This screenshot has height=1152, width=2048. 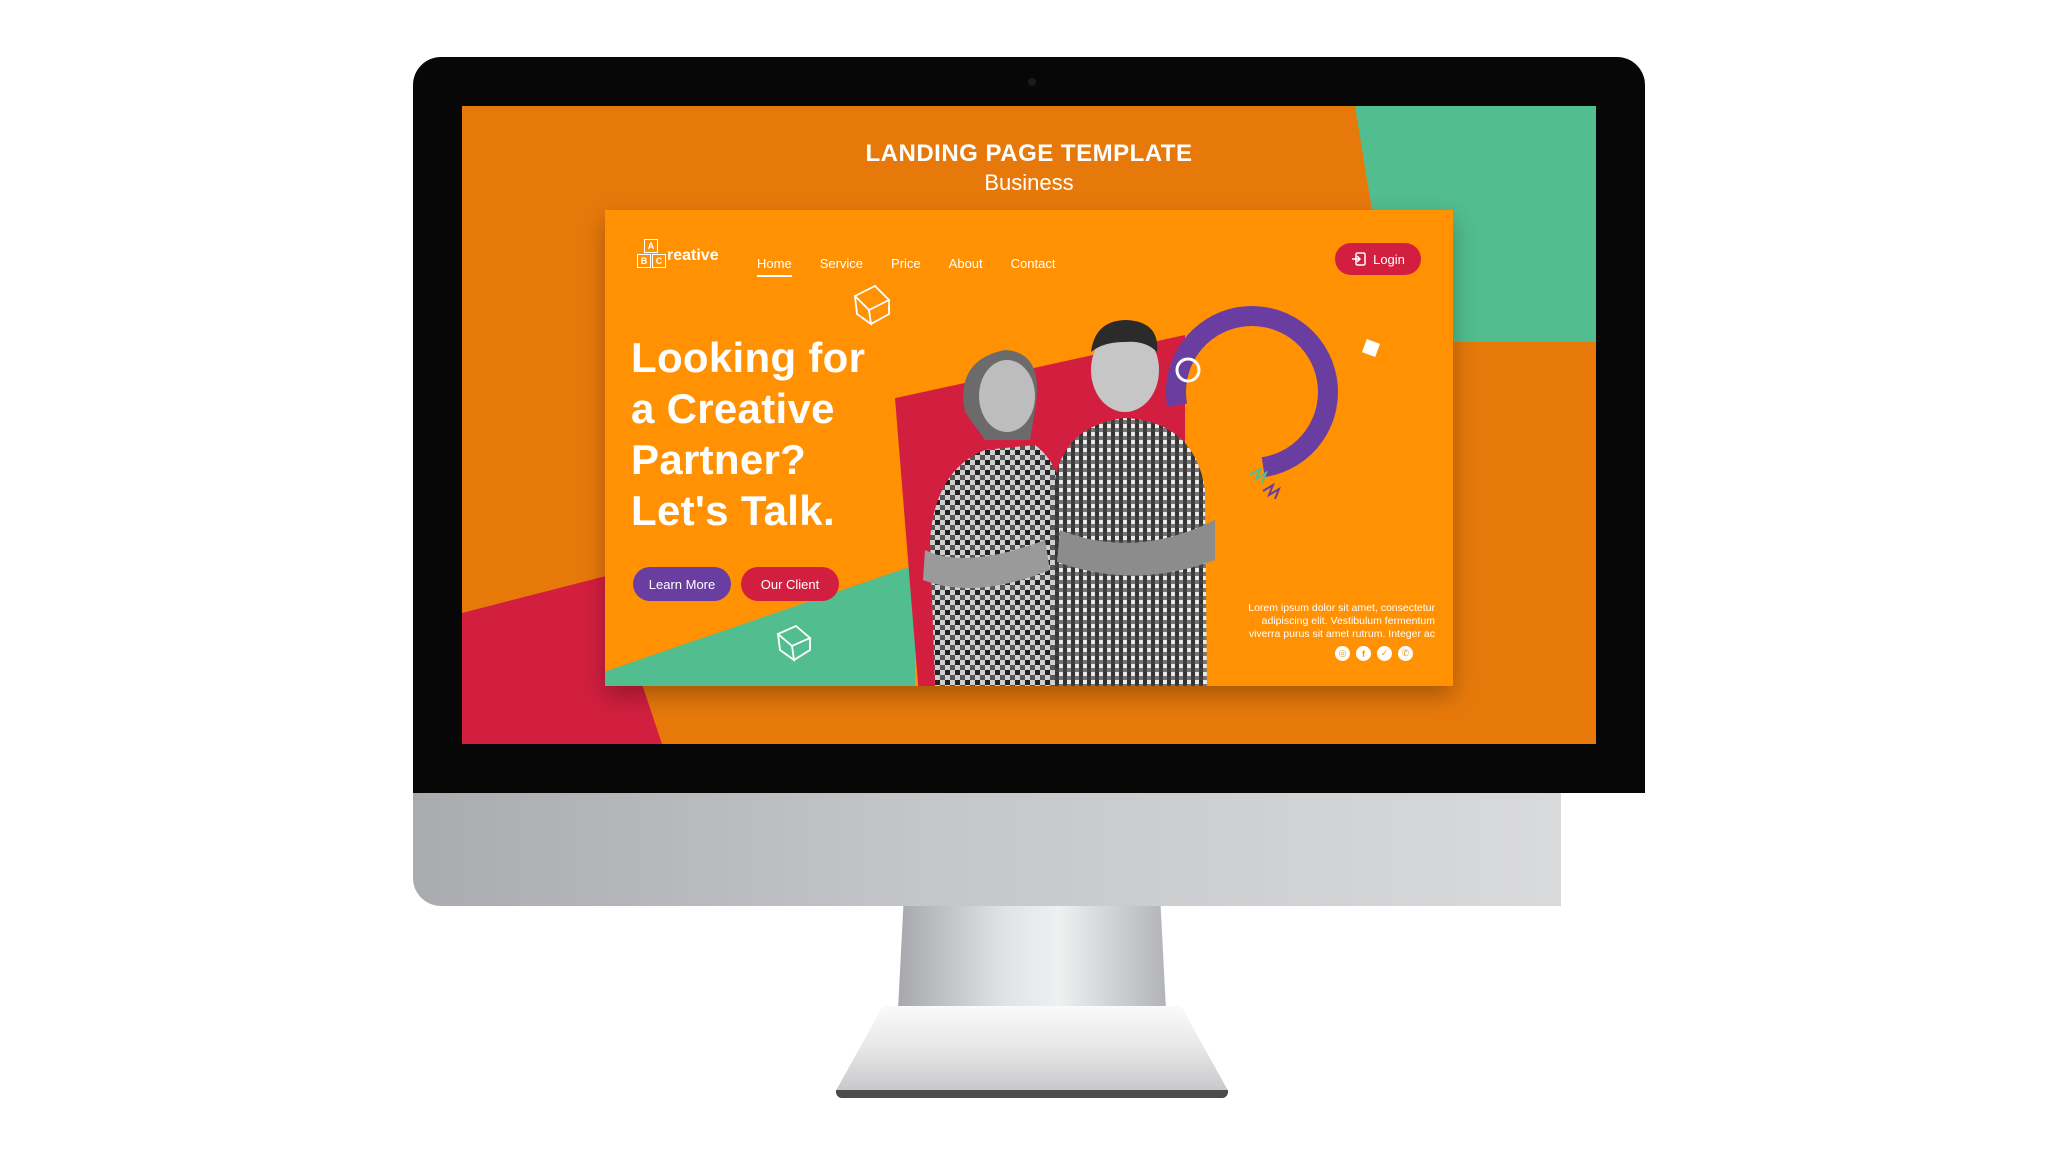 I want to click on logo-block-a: A, so click(x=651, y=246).